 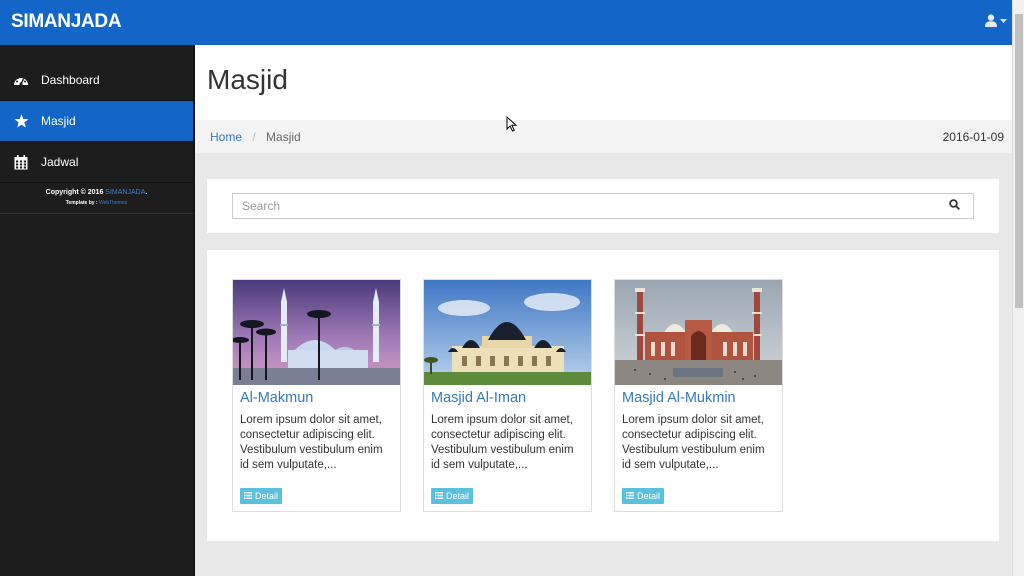 I want to click on masjid-image-al-mukmin, so click(x=698, y=332).